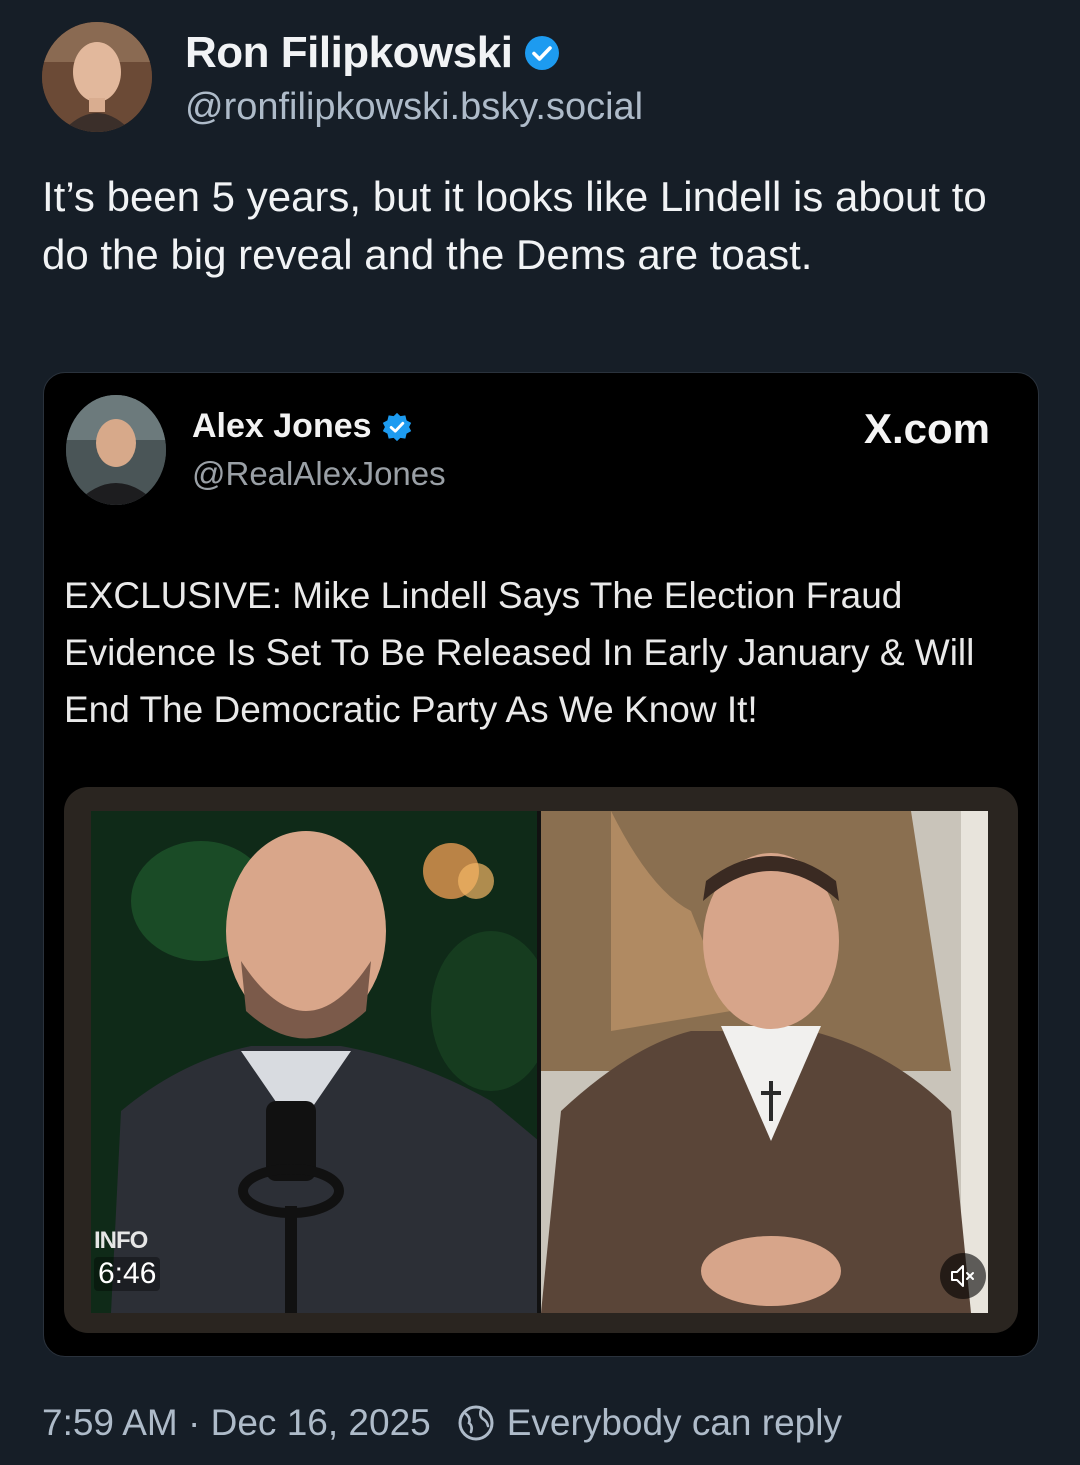  What do you see at coordinates (97, 77) in the screenshot?
I see `author-avatar` at bounding box center [97, 77].